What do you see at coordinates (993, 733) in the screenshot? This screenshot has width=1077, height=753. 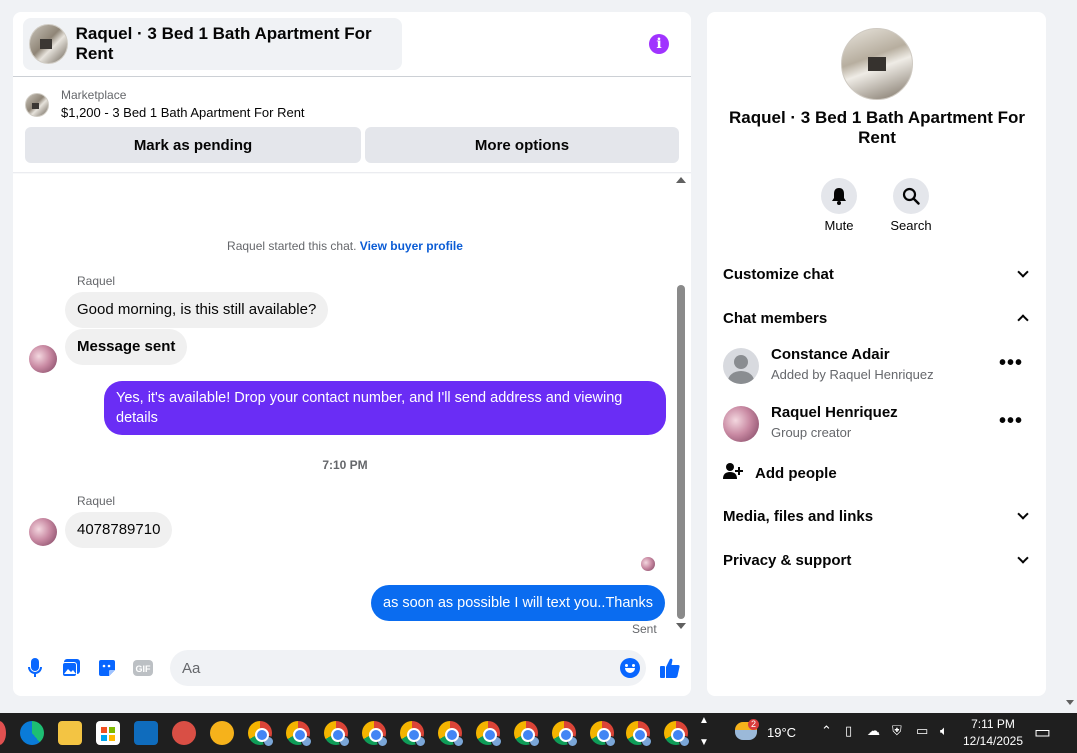 I see `taskbar-clock: 7:11 PM 12/14/2025` at bounding box center [993, 733].